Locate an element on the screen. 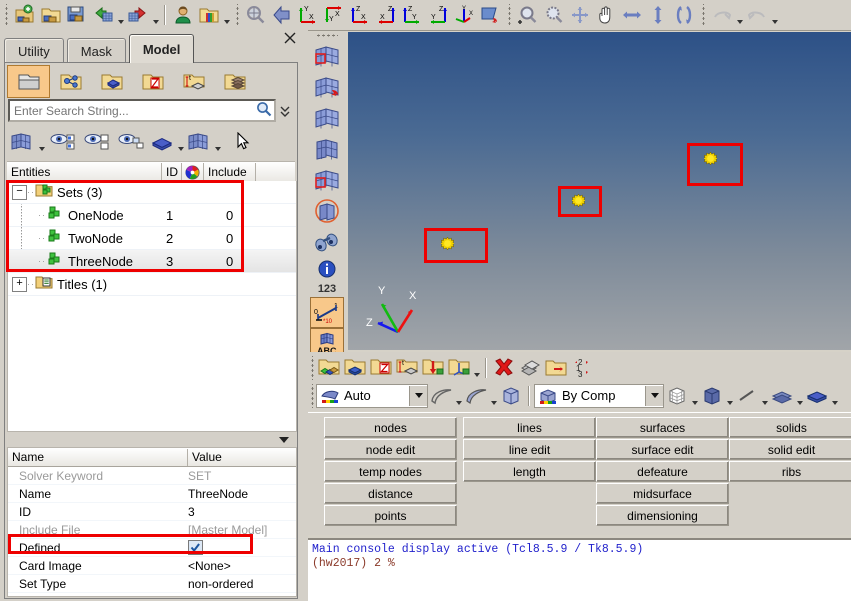  panel-button-dimensioning: dimensioning is located at coordinates (662, 515).